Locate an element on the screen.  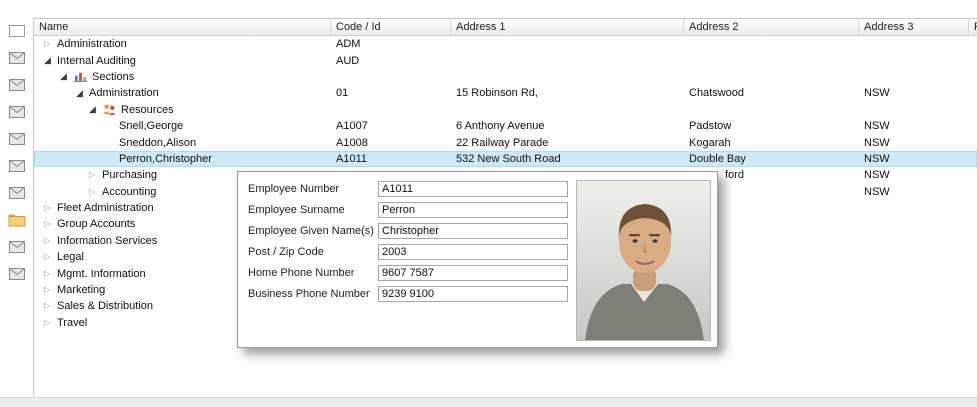
field-row: Post / Zip Code is located at coordinates (408, 252).